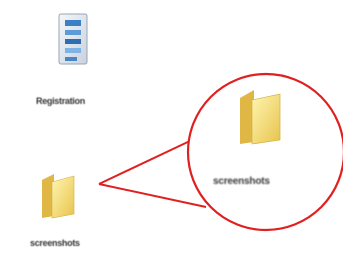 Image resolution: width=343 pixels, height=268 pixels. I want to click on folder-icon, so click(260, 117).